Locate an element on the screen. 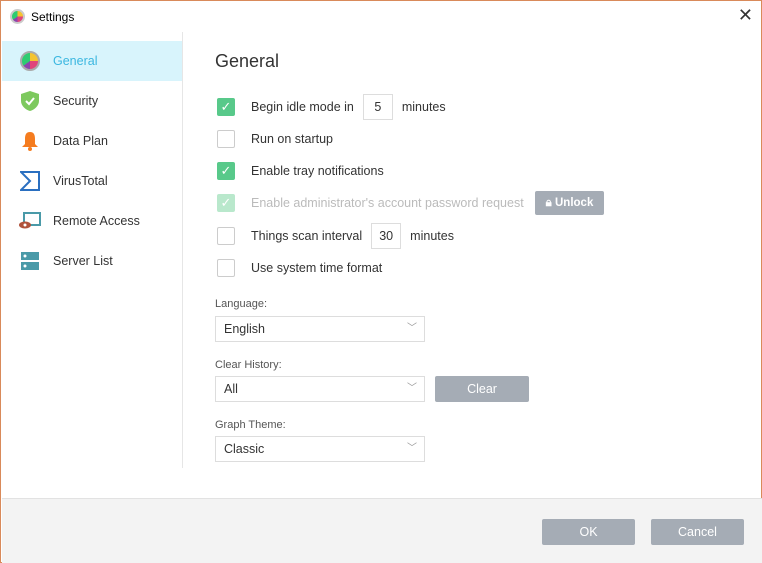  monitor-eye-icon is located at coordinates (30, 221).